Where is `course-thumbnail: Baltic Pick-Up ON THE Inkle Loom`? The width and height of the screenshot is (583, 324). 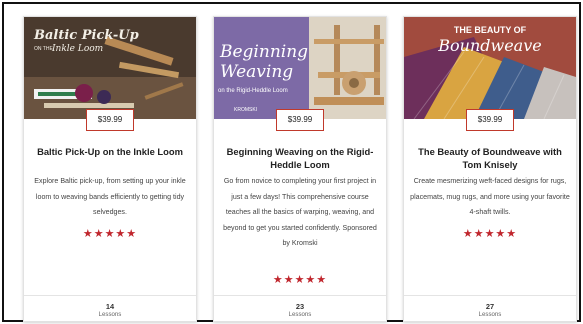
course-thumbnail: Baltic Pick-Up ON THE Inkle Loom is located at coordinates (110, 68).